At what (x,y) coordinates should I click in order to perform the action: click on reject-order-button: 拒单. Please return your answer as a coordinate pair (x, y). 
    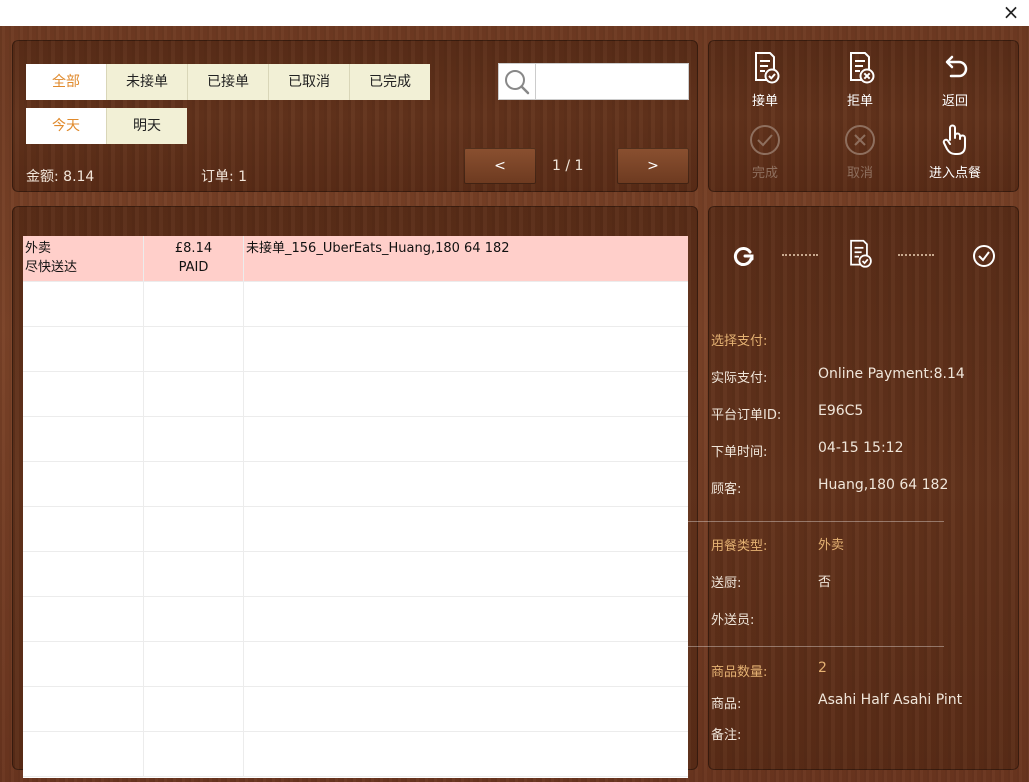
    Looking at the image, I should click on (860, 79).